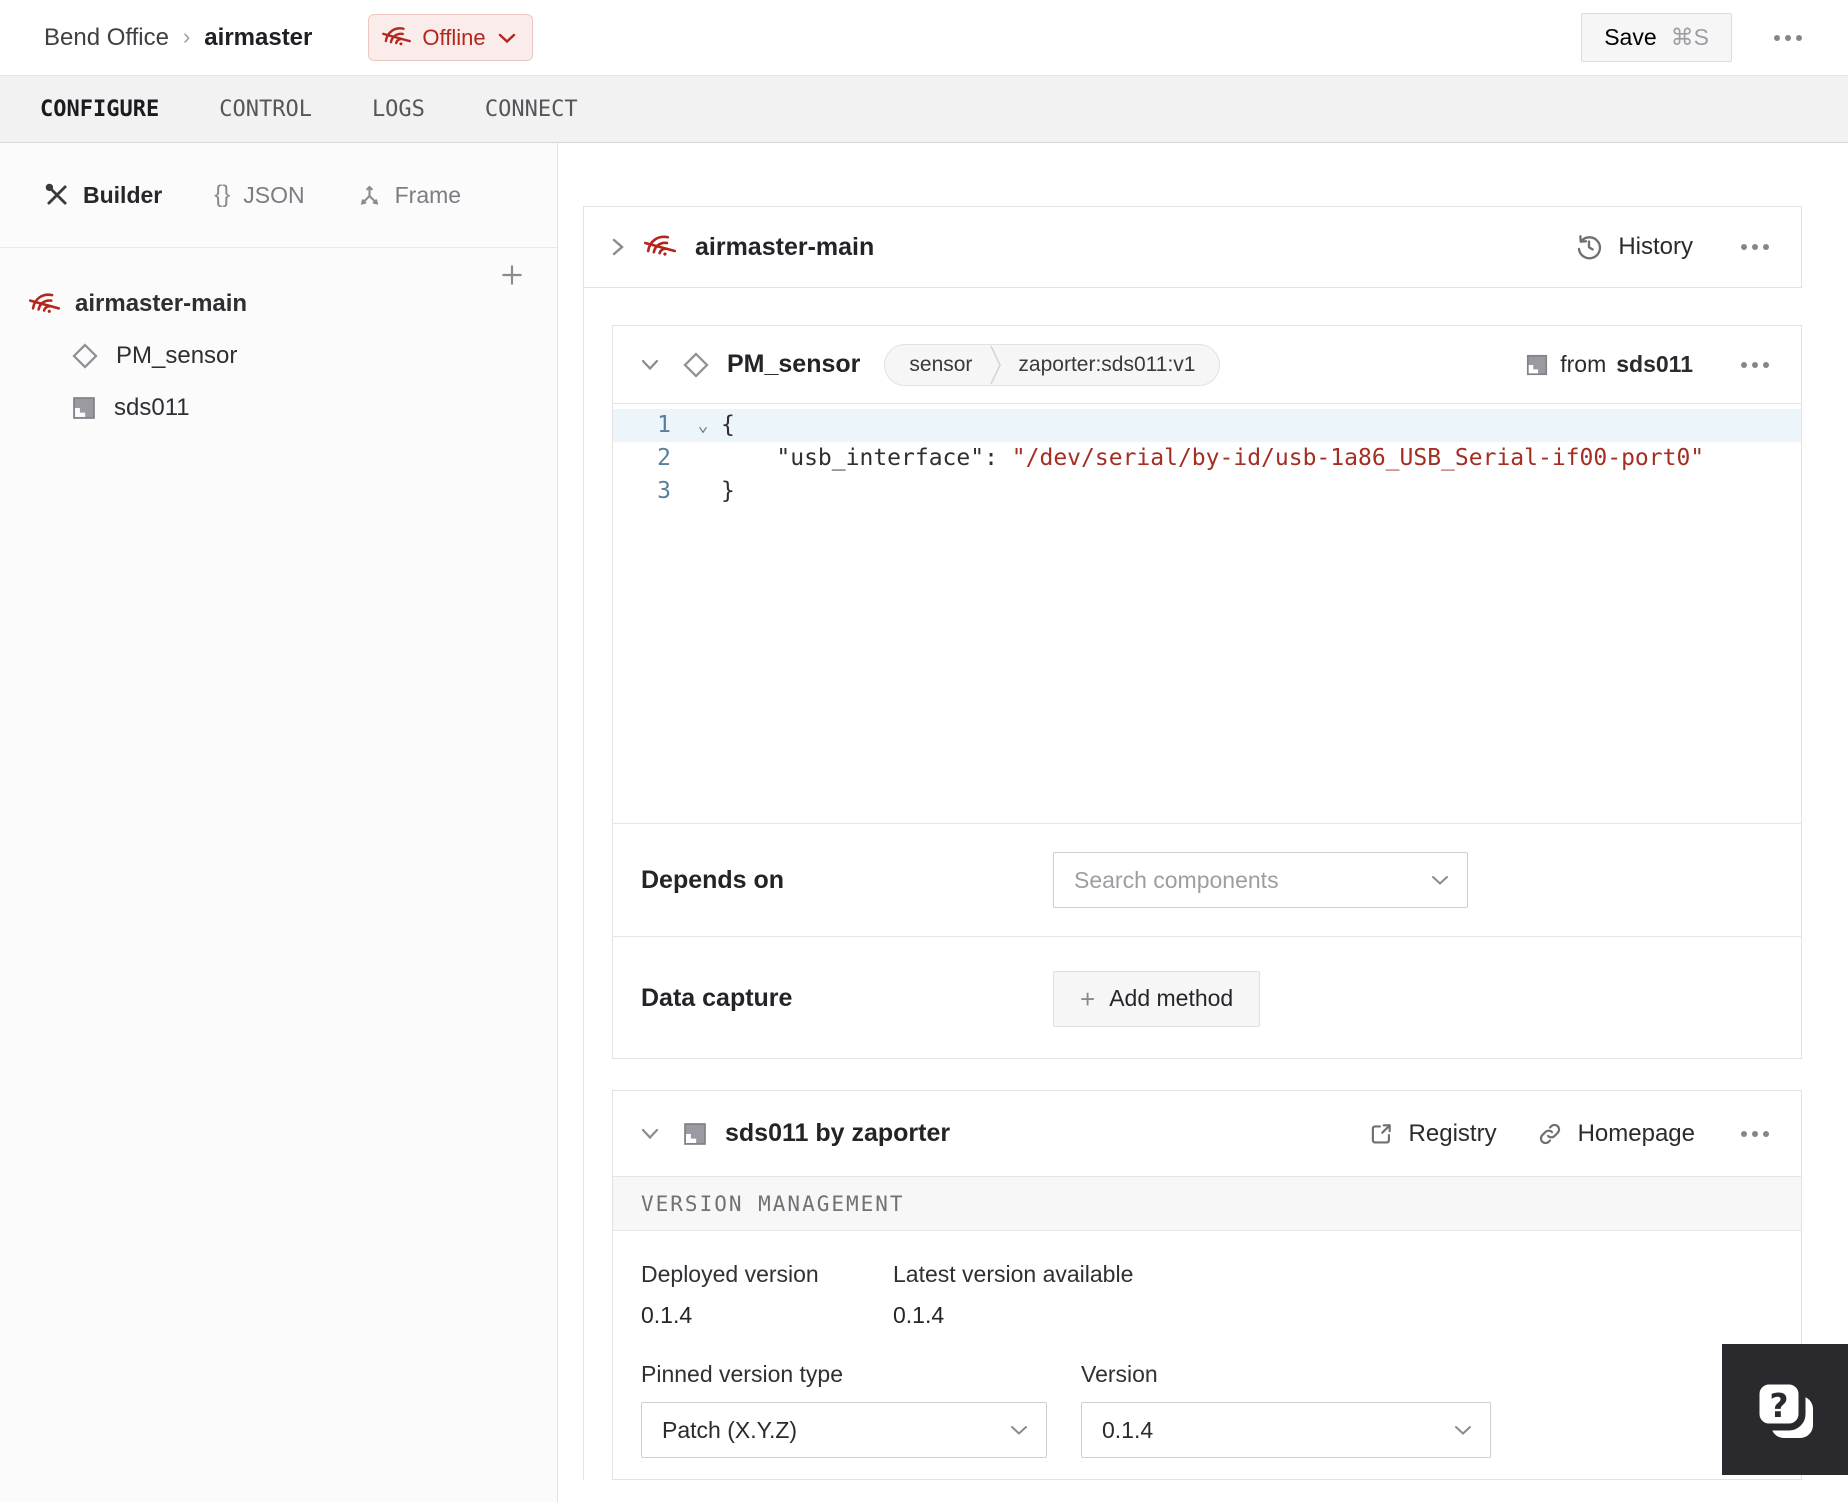 This screenshot has width=1848, height=1502. I want to click on code-text: {, so click(728, 425).